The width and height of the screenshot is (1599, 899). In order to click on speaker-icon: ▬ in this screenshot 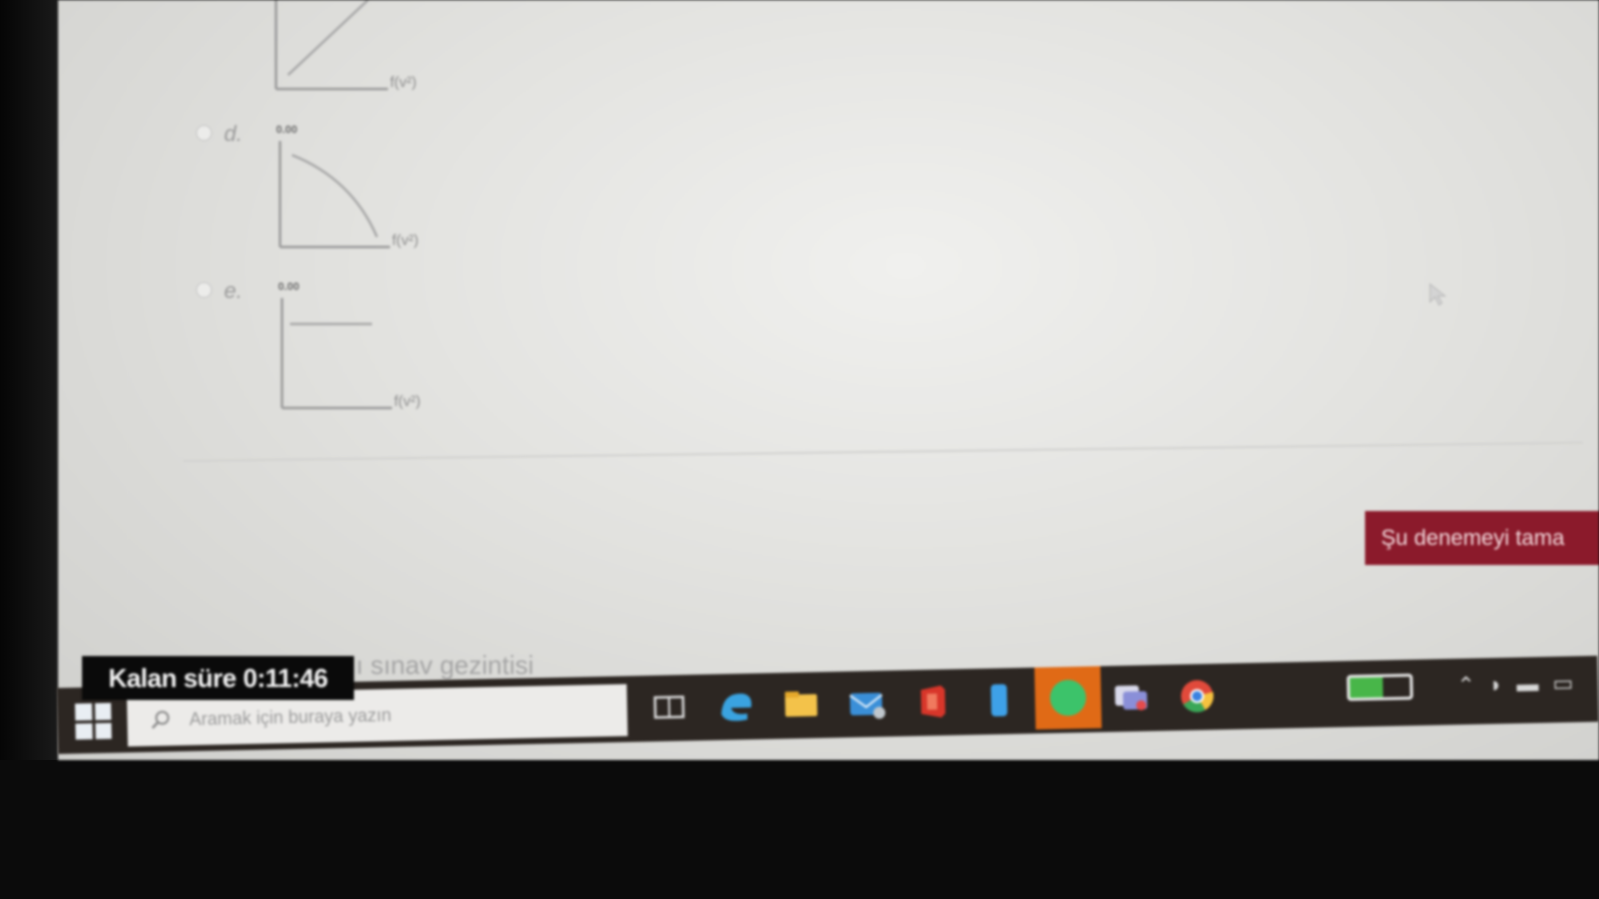, I will do `click(1527, 684)`.